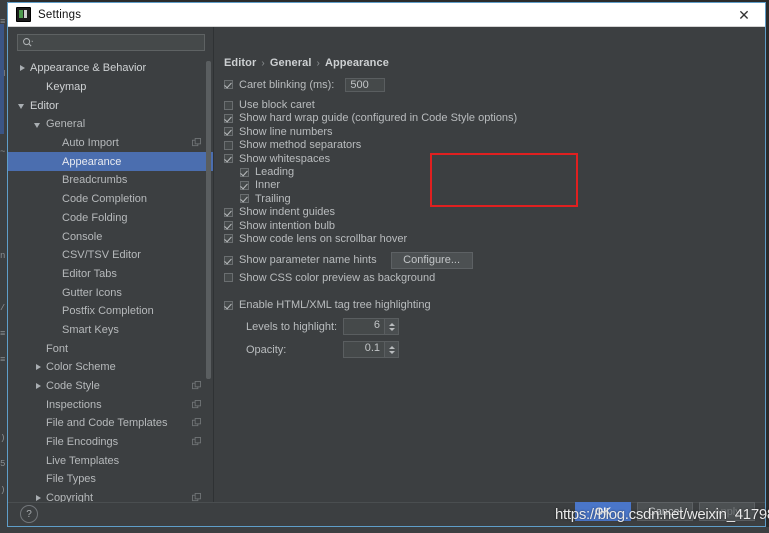  I want to click on breadcrumb: Editor › General › Appearance, so click(306, 63).